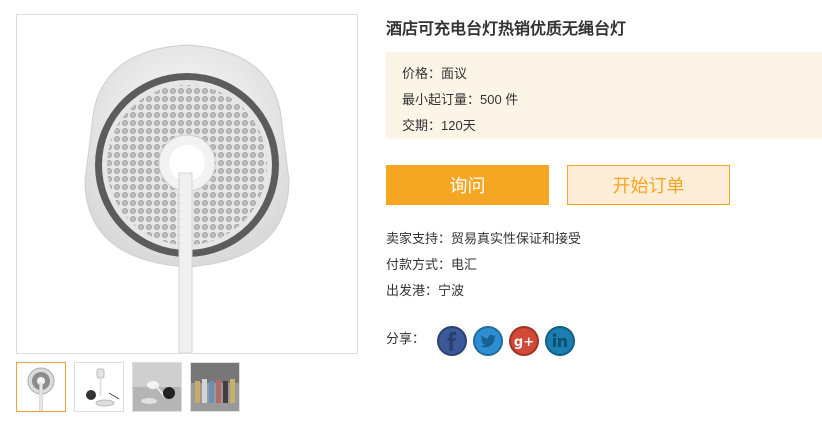  I want to click on price-text: 价格：面议, so click(435, 73).